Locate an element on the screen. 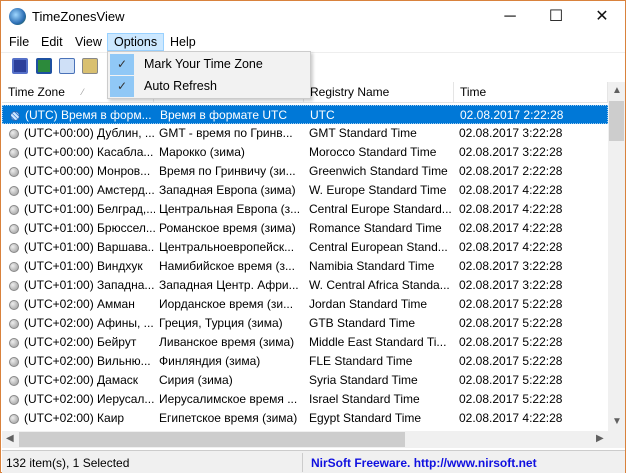 Image resolution: width=626 pixels, height=473 pixels. menu-item-label: Auto Refresh is located at coordinates (180, 86).